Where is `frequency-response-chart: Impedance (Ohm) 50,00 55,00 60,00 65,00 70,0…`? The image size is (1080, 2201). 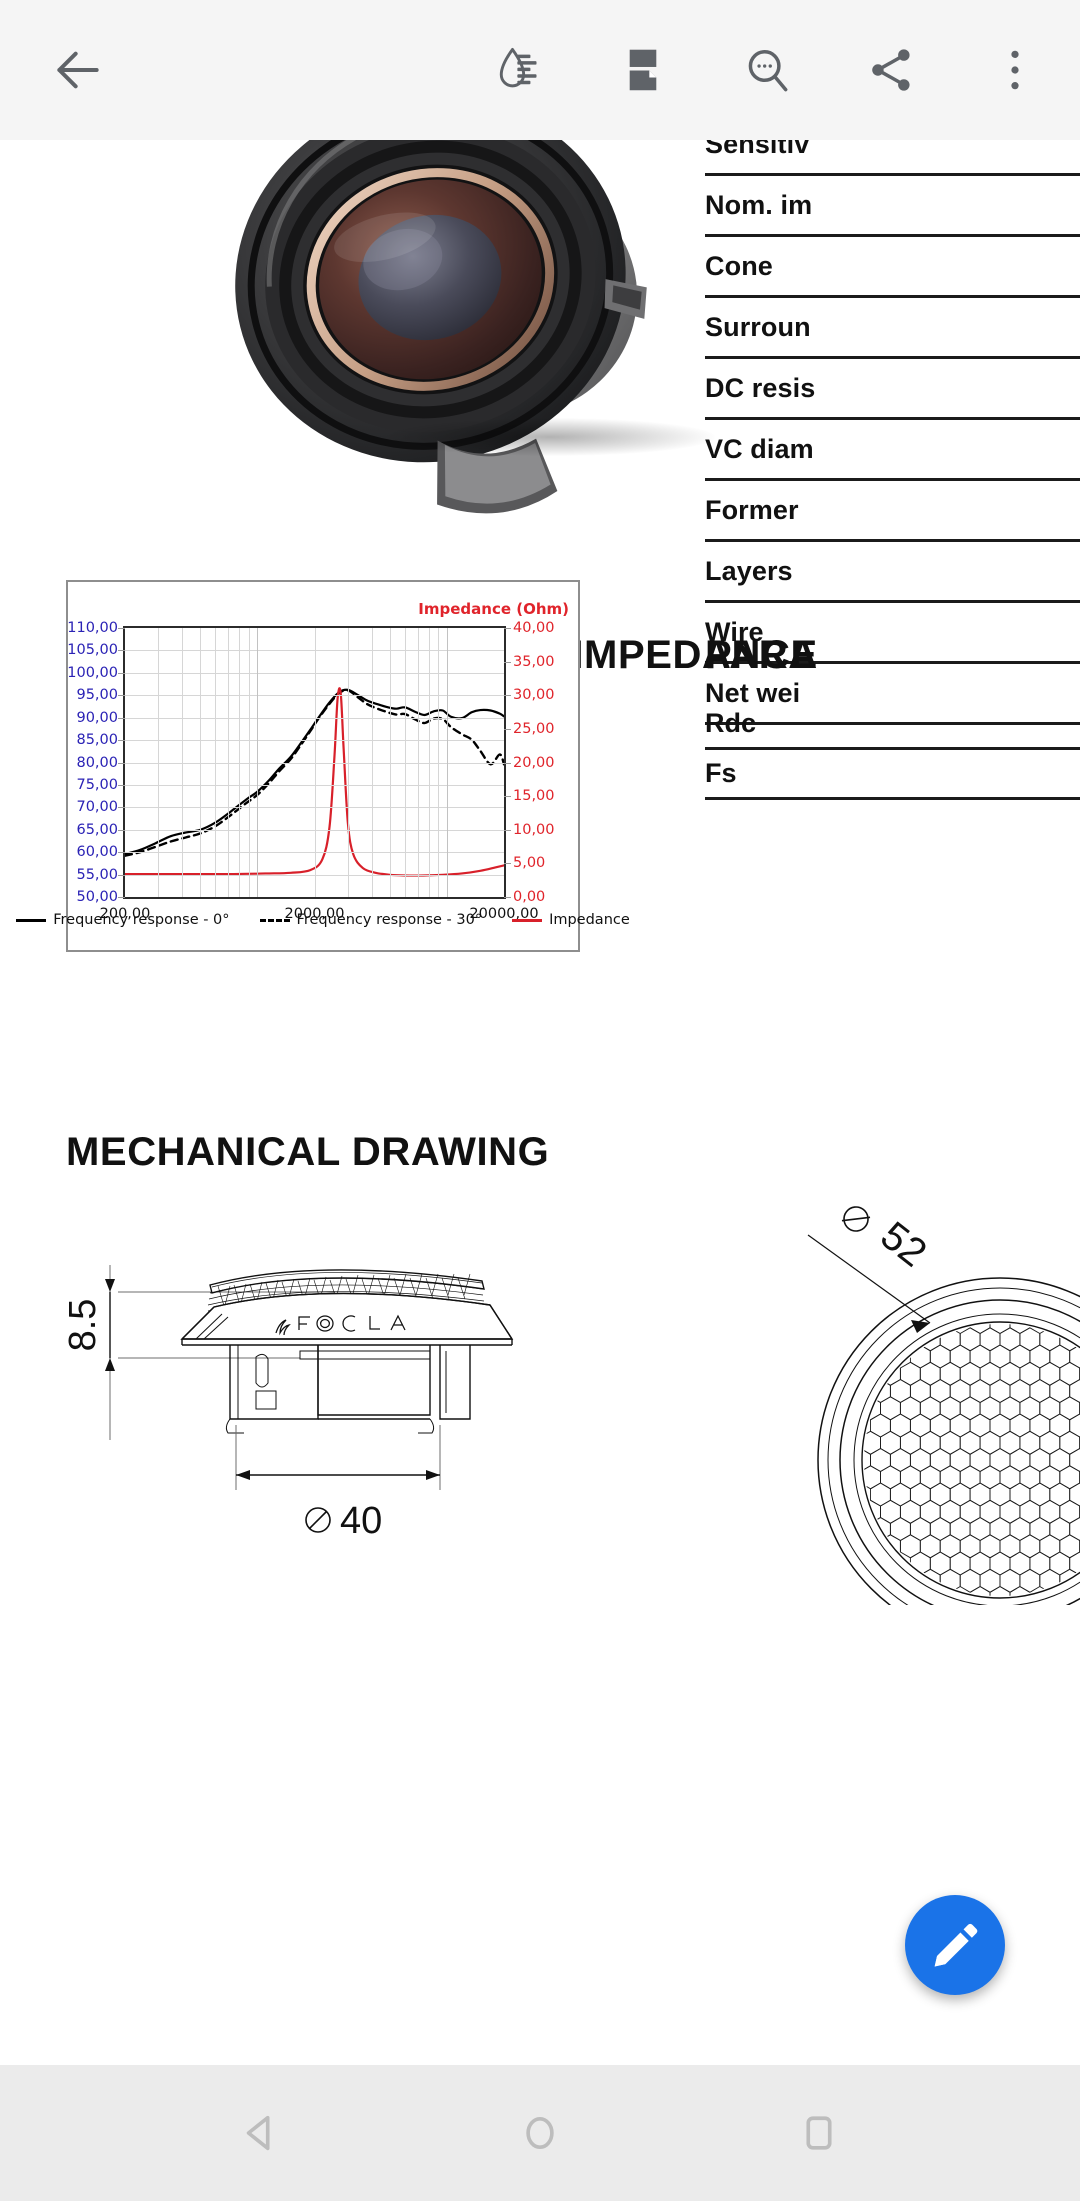 frequency-response-chart: Impedance (Ohm) 50,00 55,00 60,00 65,00 70,0… is located at coordinates (323, 766).